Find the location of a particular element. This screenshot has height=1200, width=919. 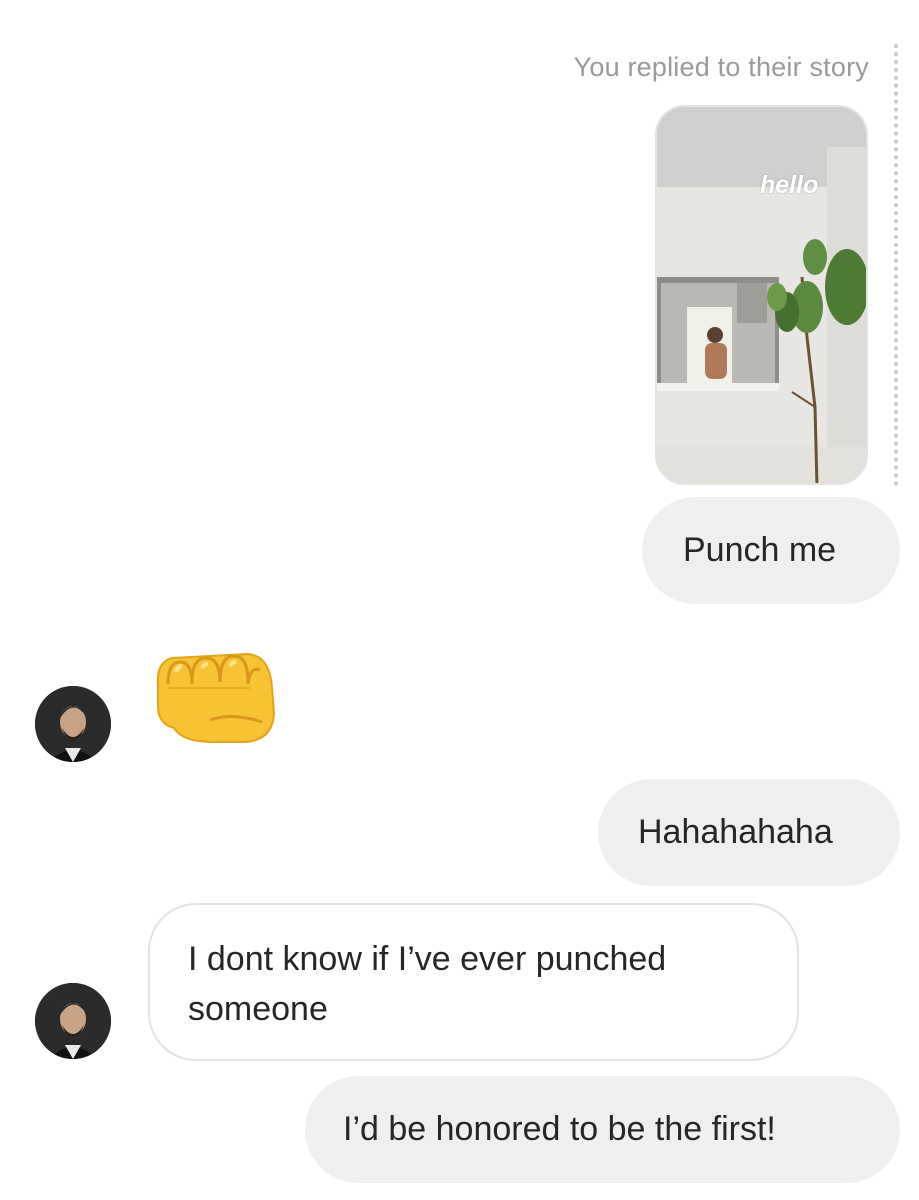

message-text: I dont know if I’ve ever punched someone is located at coordinates (427, 984).